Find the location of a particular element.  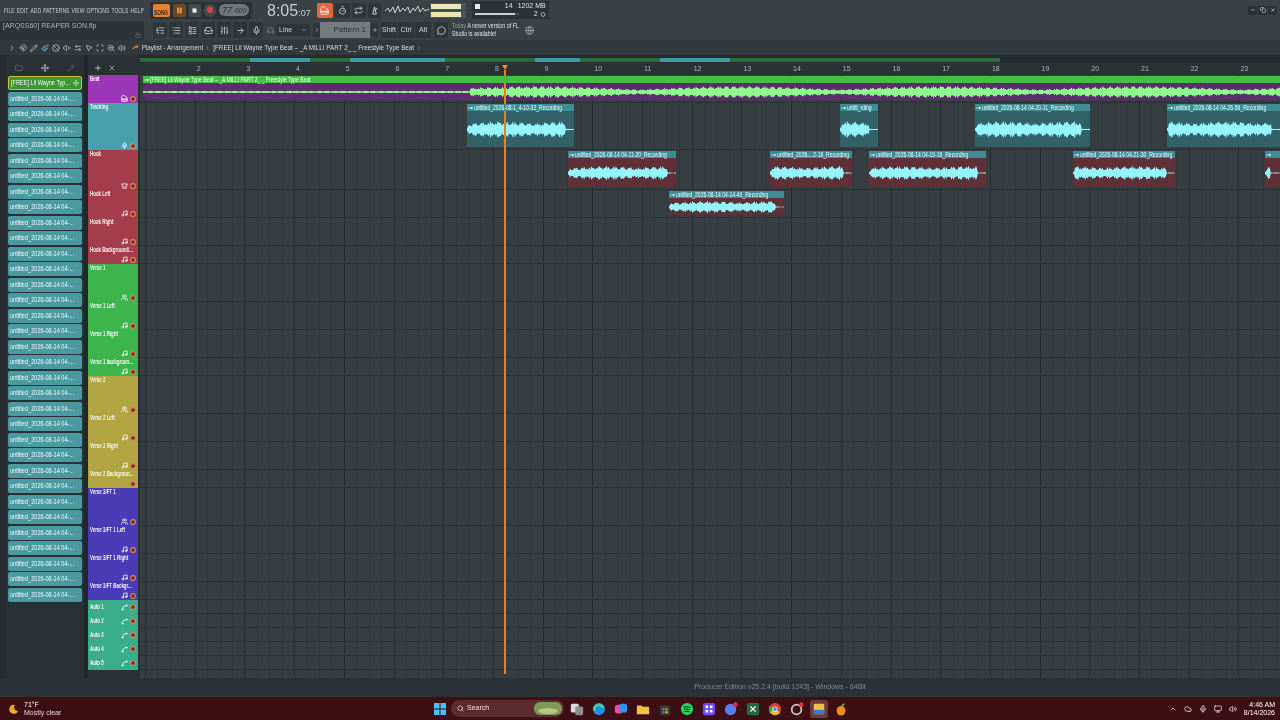

typing-keyboard-button is located at coordinates (324, 10).